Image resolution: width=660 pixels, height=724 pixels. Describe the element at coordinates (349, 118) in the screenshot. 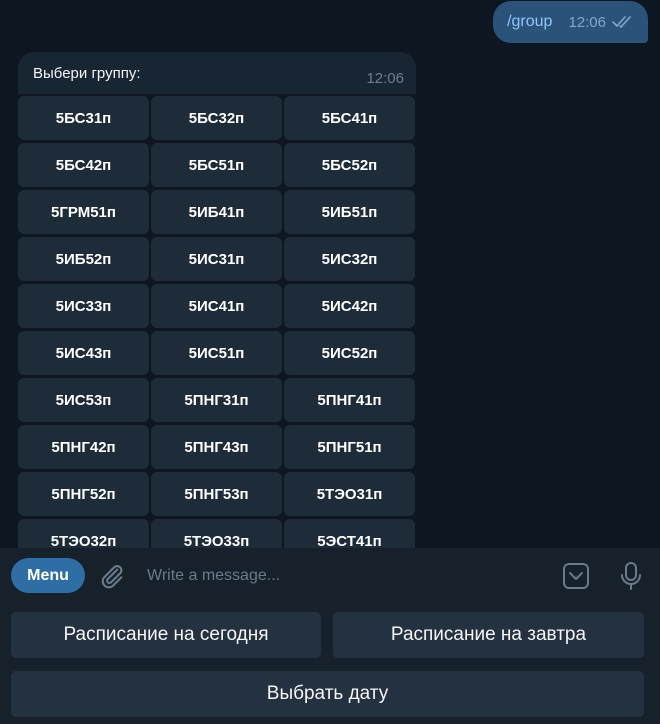

I see `group-button: 5БС41п` at that location.